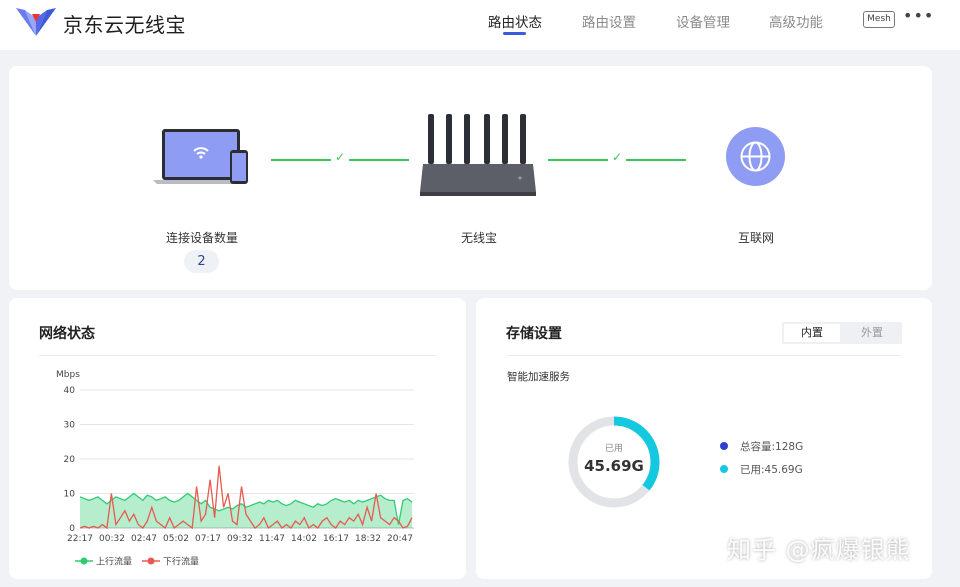 This screenshot has width=960, height=587. I want to click on connection-line-right-a, so click(578, 160).